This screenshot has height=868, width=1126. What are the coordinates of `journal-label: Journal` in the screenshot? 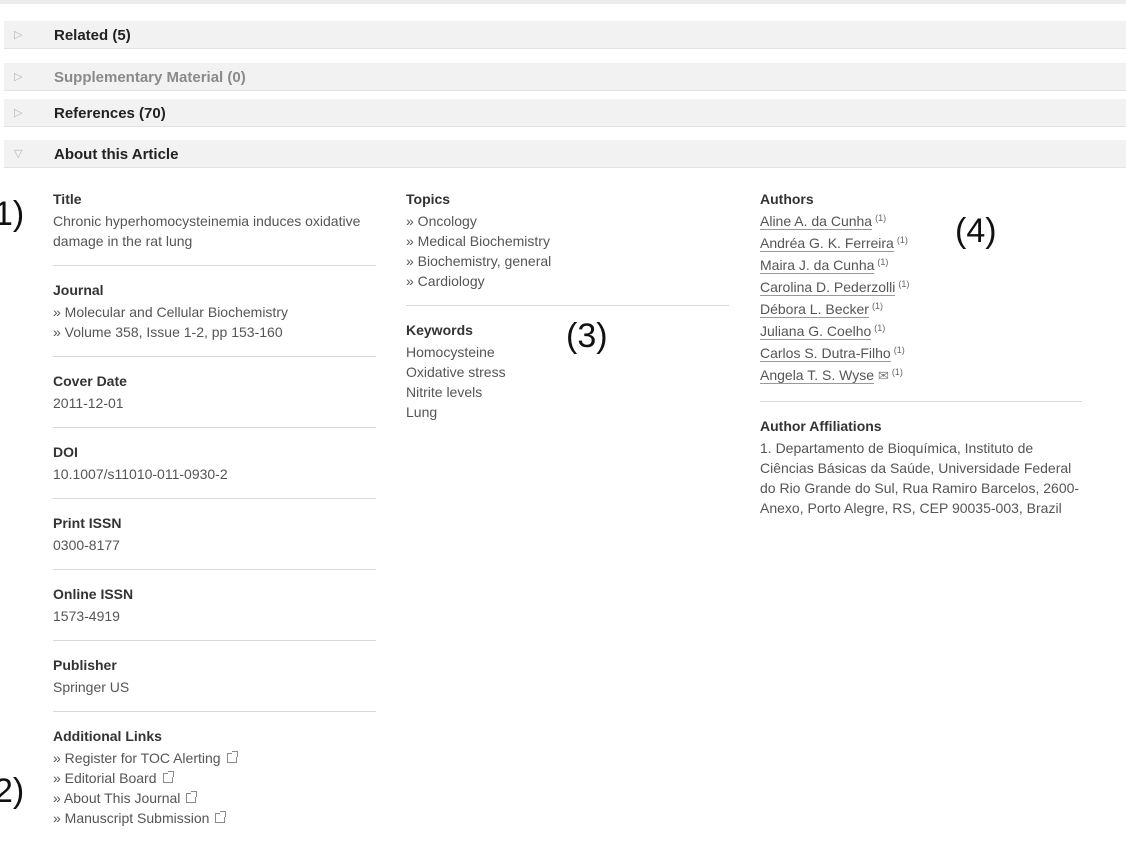 It's located at (78, 290).